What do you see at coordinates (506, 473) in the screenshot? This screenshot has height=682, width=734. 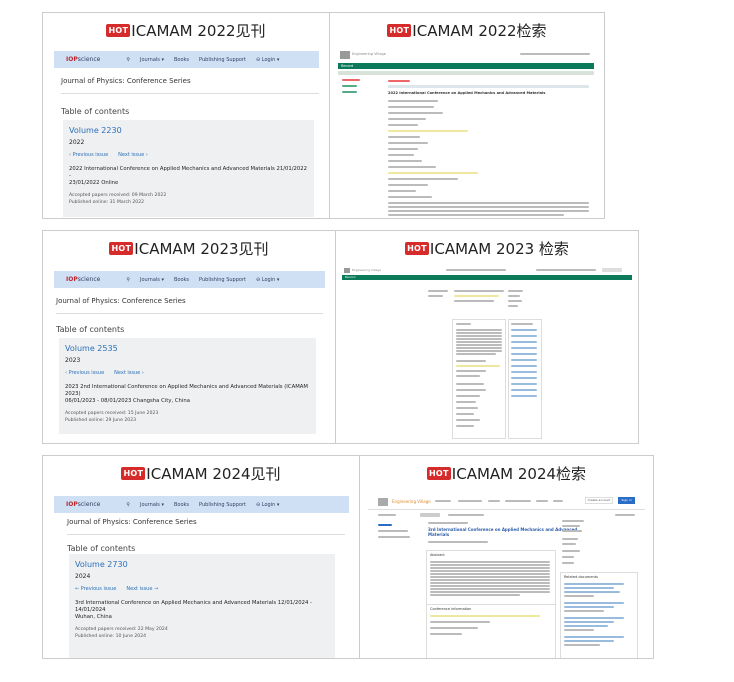 I see `cell-title: HOT ICAMAM 2024检索` at bounding box center [506, 473].